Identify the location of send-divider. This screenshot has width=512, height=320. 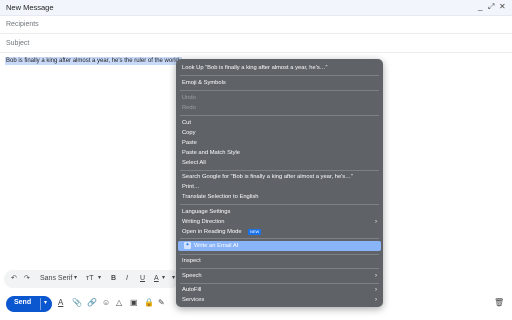
(40, 304).